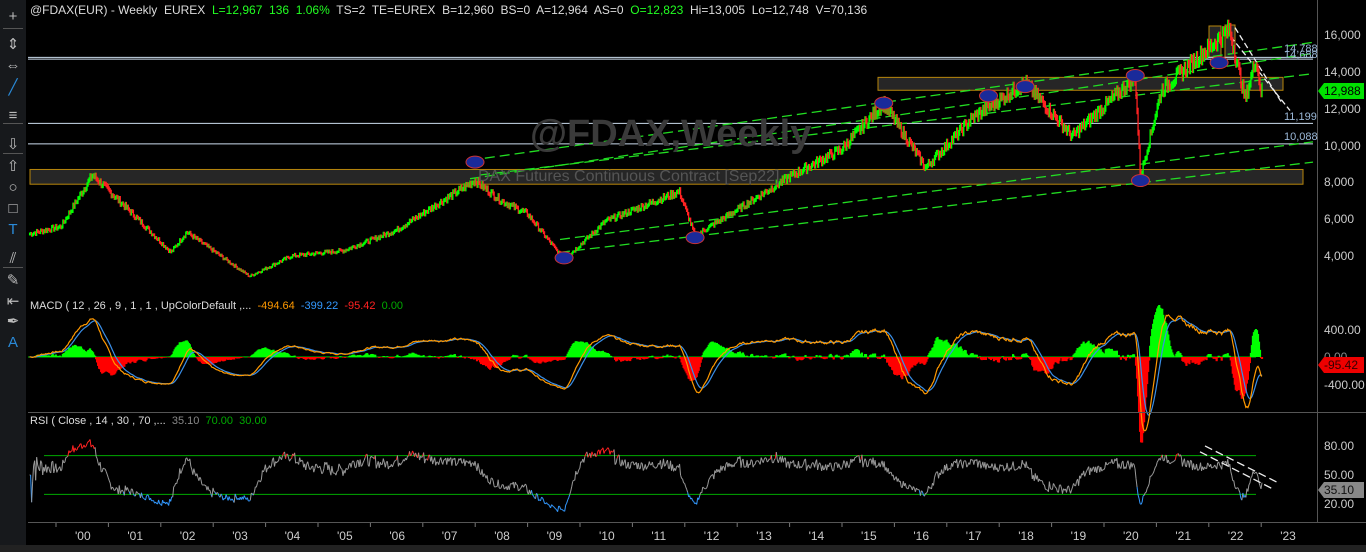 This screenshot has width=1366, height=552. I want to click on time-tick: '21, so click(1183, 536).